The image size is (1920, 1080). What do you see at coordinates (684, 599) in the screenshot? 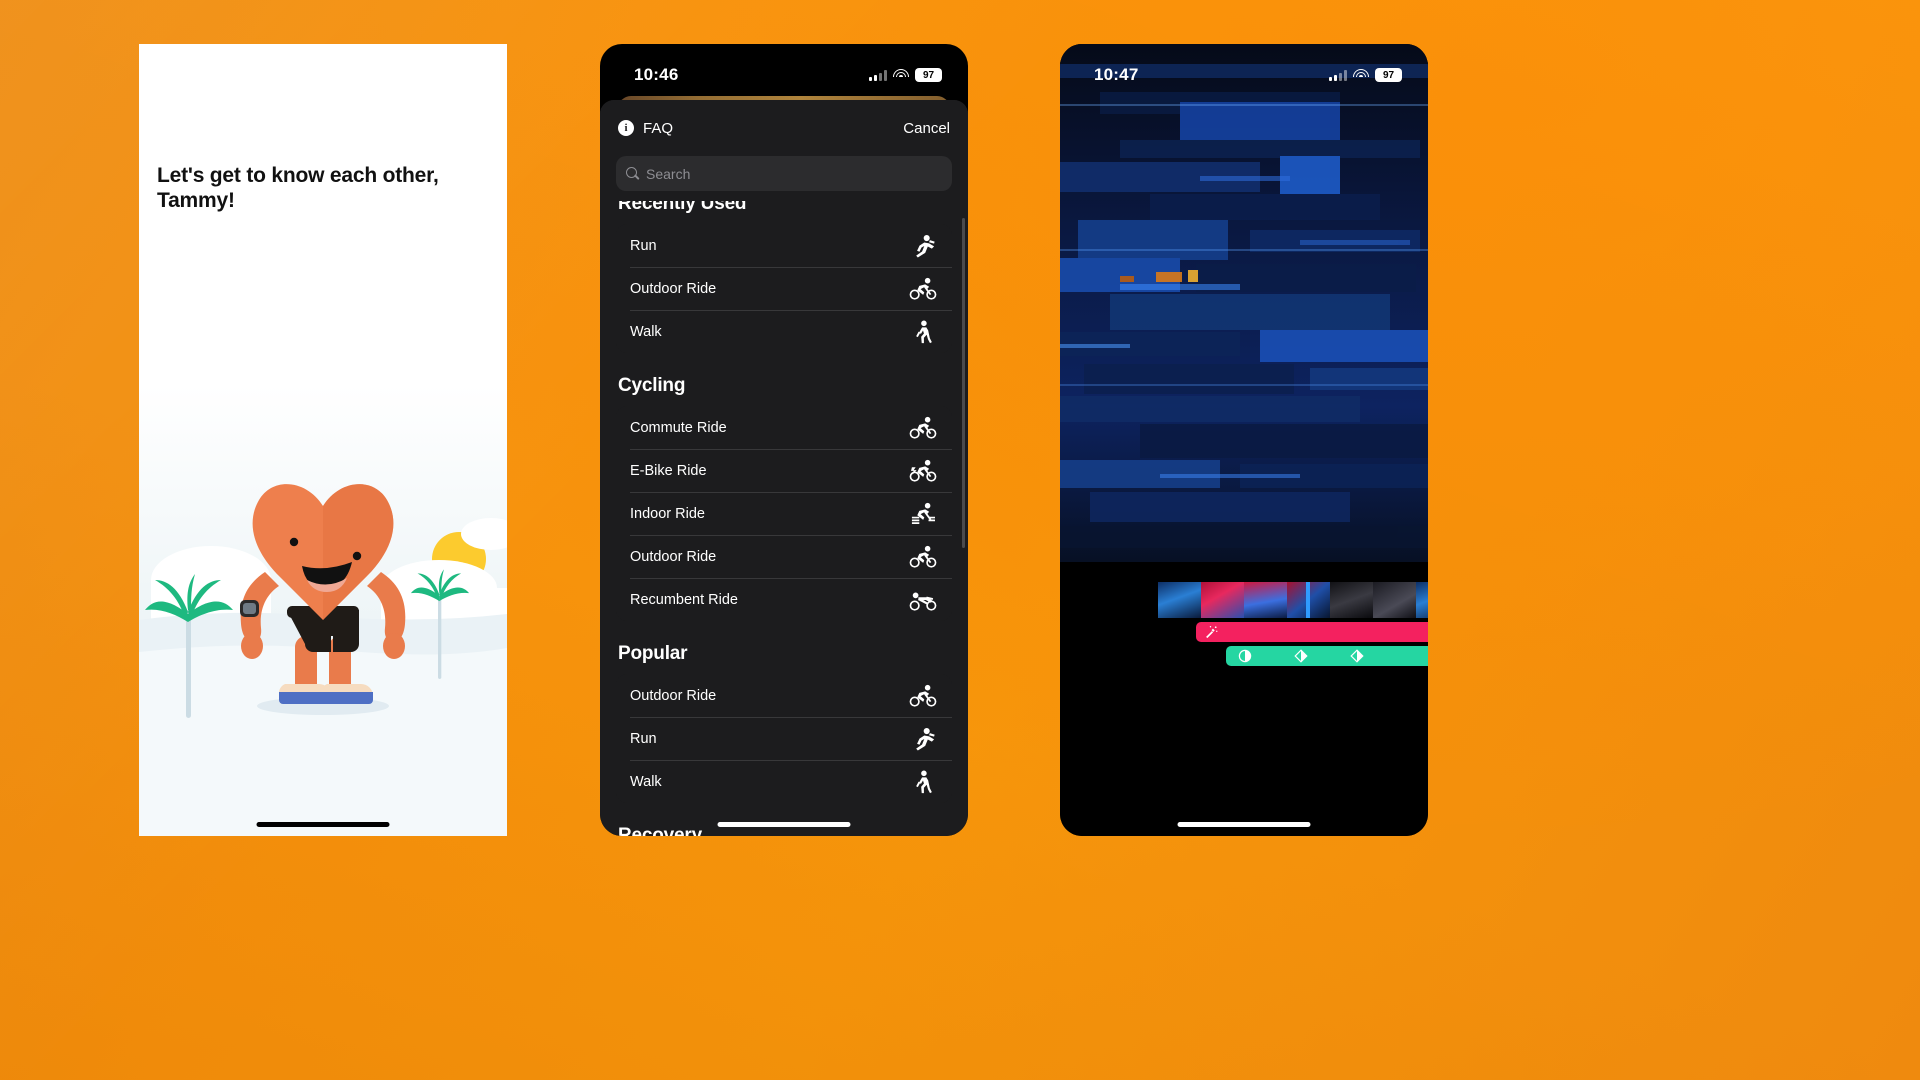
I see `list-item-label: Recumbent Ride` at bounding box center [684, 599].